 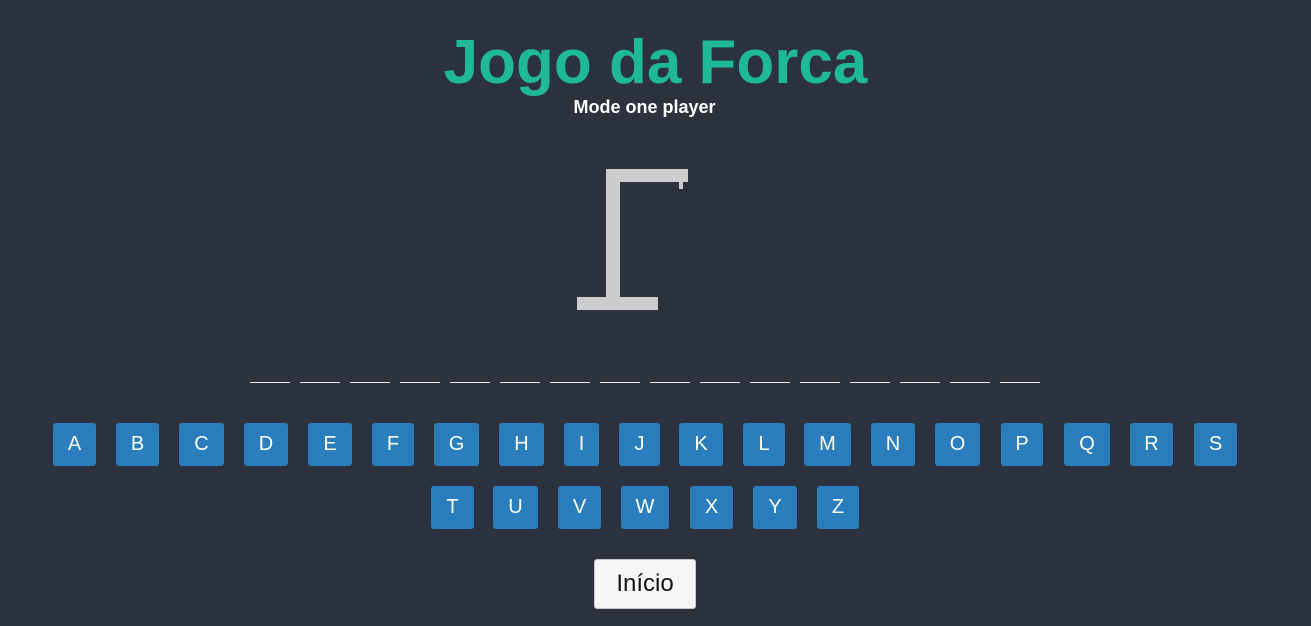 What do you see at coordinates (515, 507) in the screenshot?
I see `letter-key-u: U` at bounding box center [515, 507].